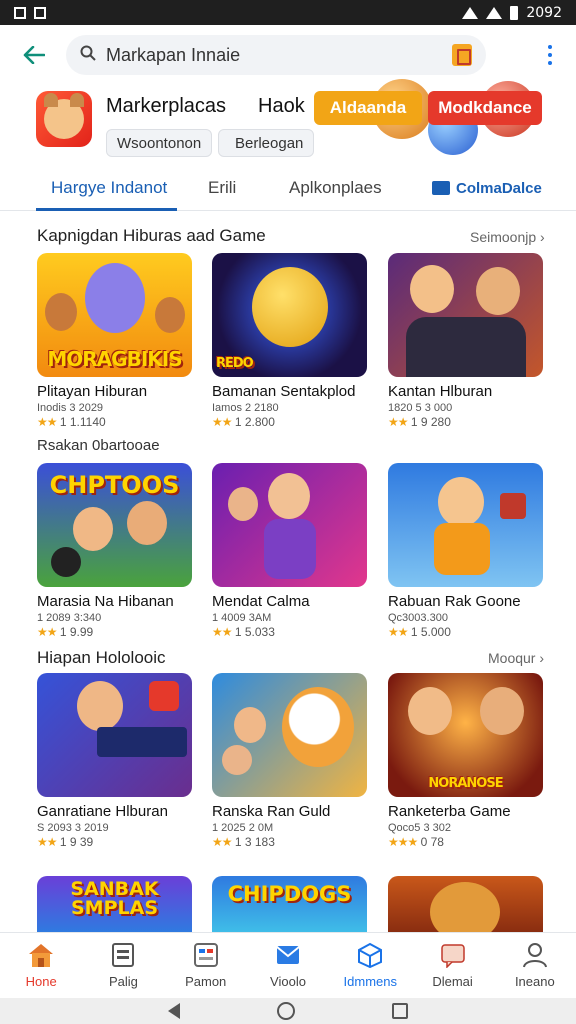 The width and height of the screenshot is (576, 1024). Describe the element at coordinates (105, 601) in the screenshot. I see `game-title: Marasia Na Hibanan` at that location.